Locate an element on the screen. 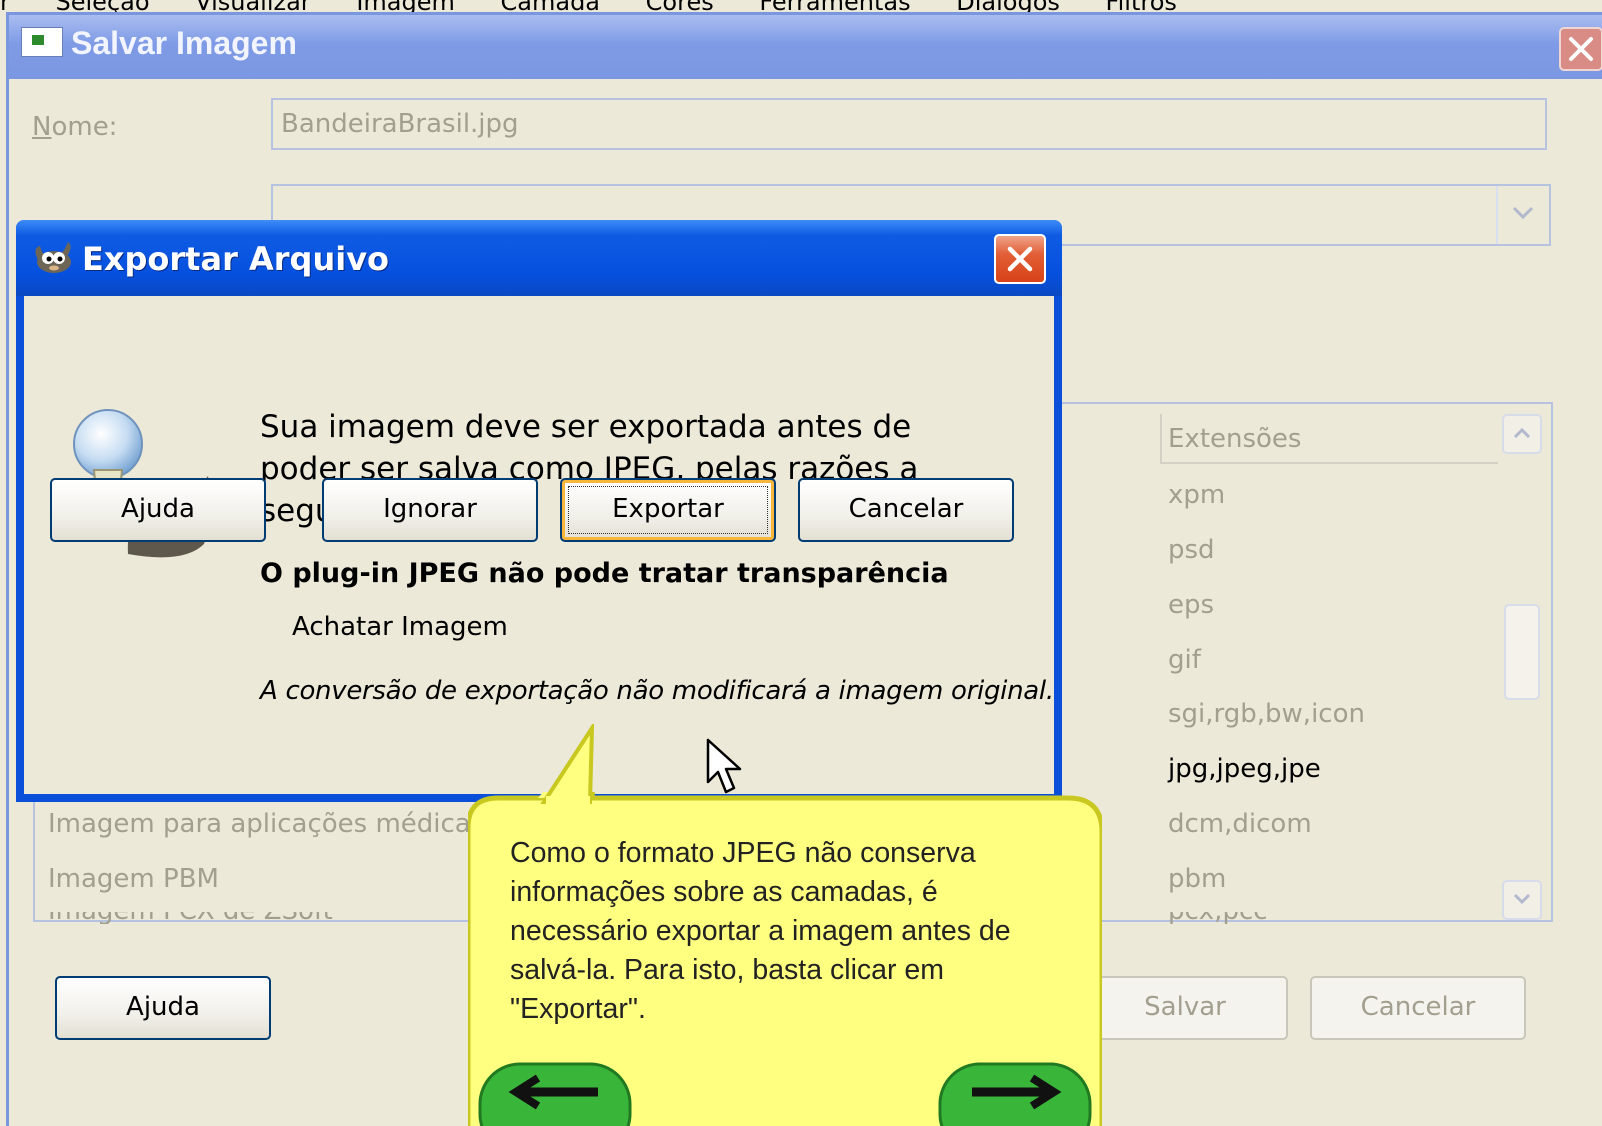  help-button: Ajuda is located at coordinates (158, 510).